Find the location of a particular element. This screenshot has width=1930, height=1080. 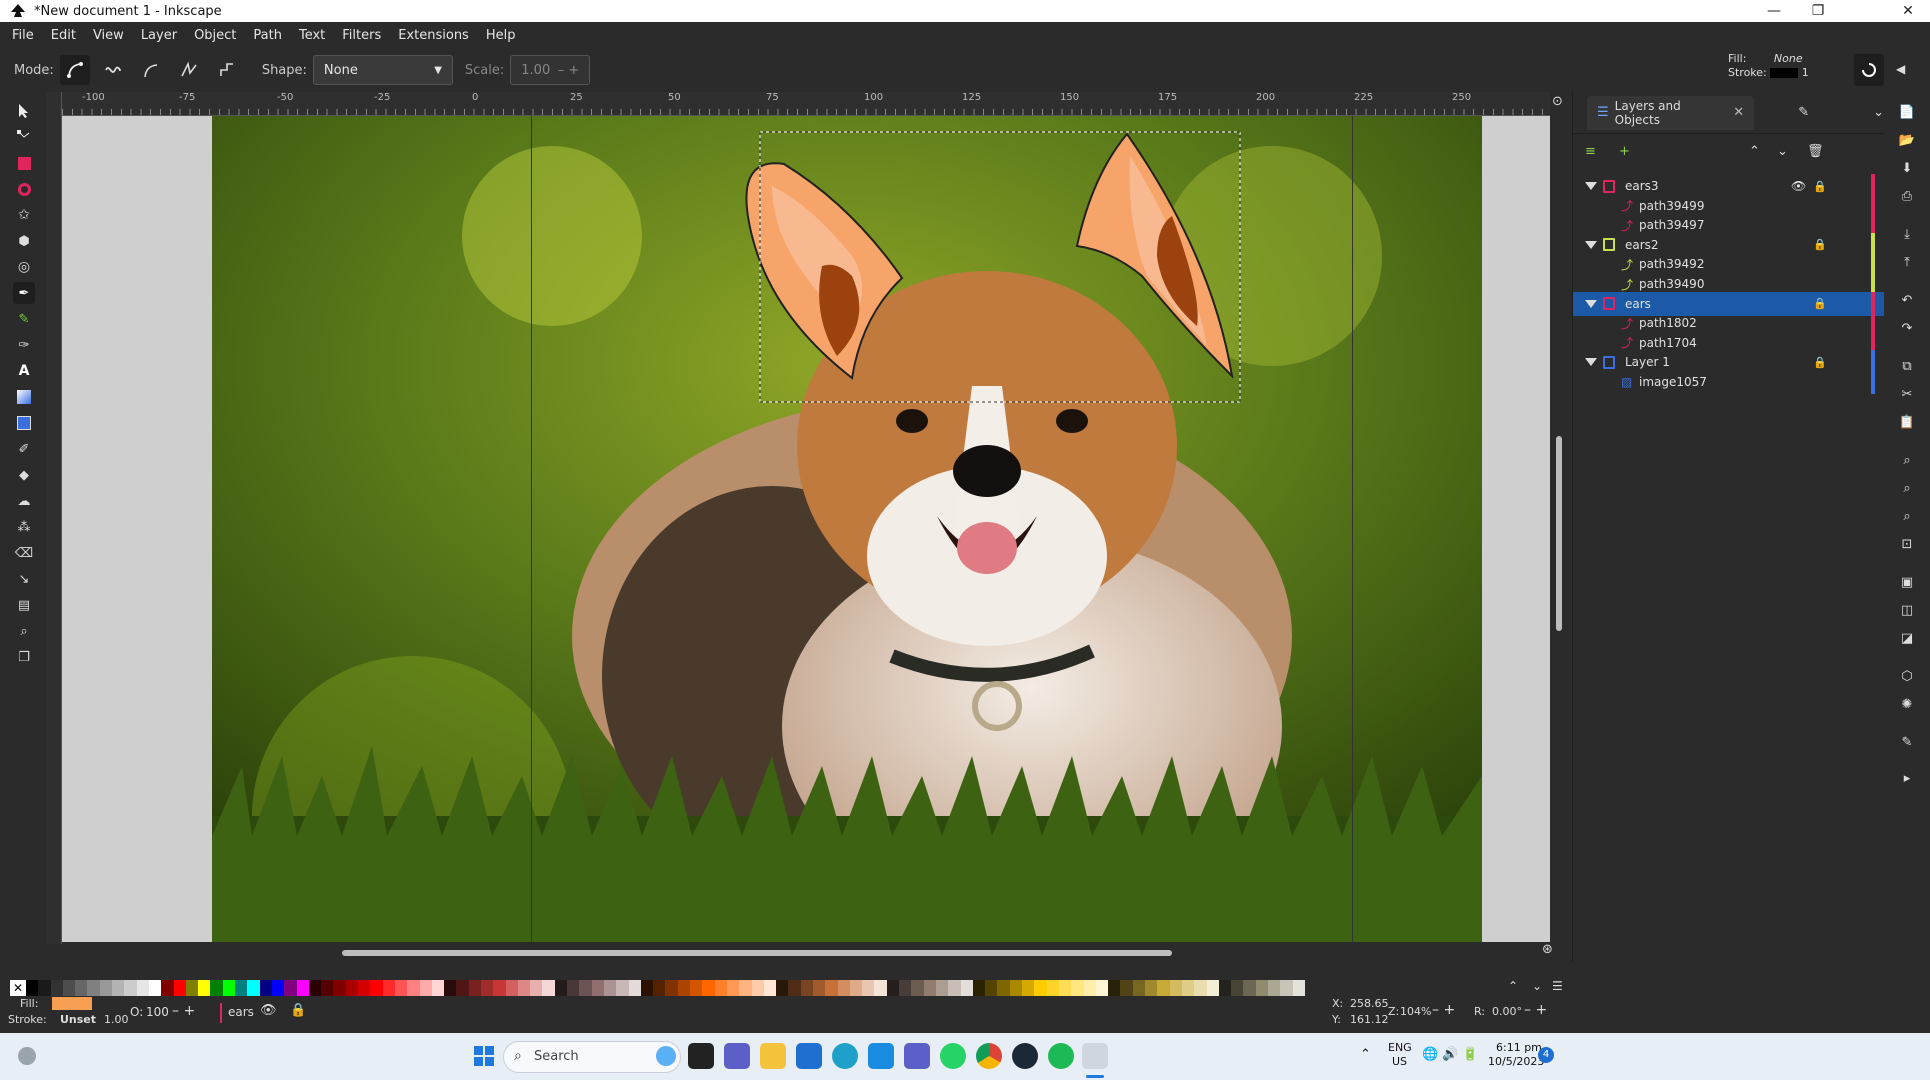

l-app-icon is located at coordinates (881, 1056).